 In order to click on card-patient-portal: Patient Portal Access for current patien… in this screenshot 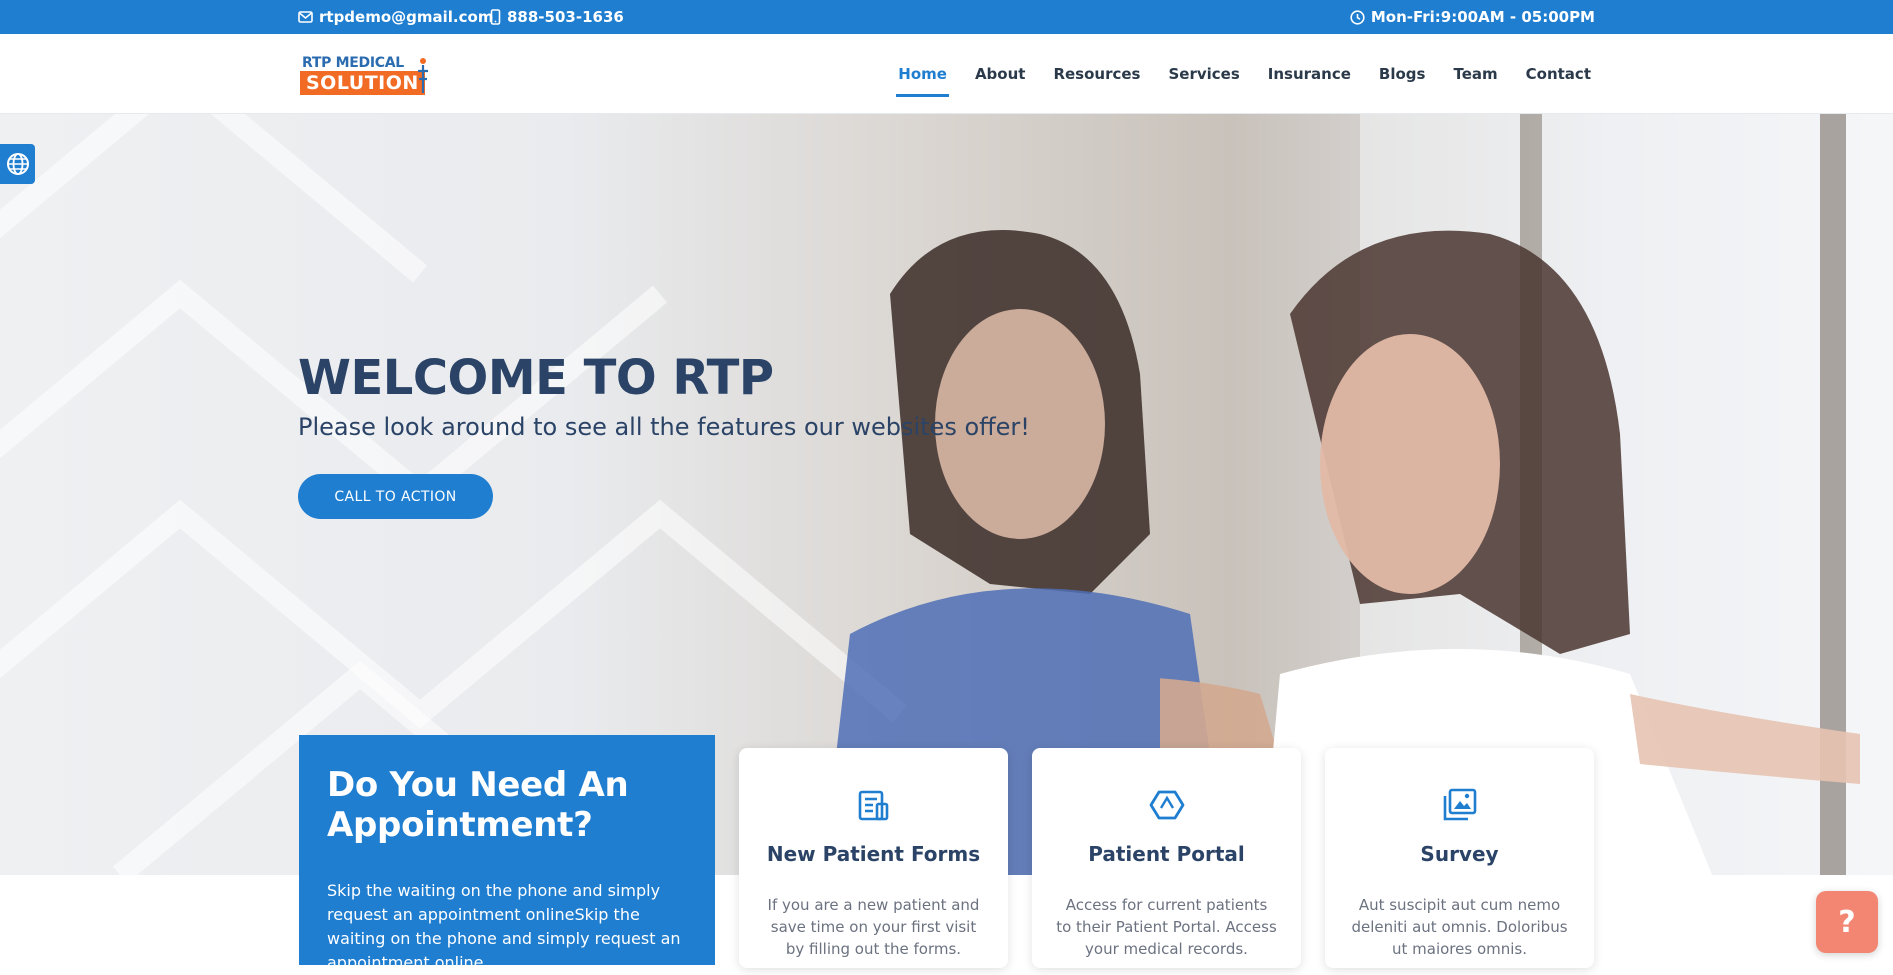, I will do `click(1166, 858)`.